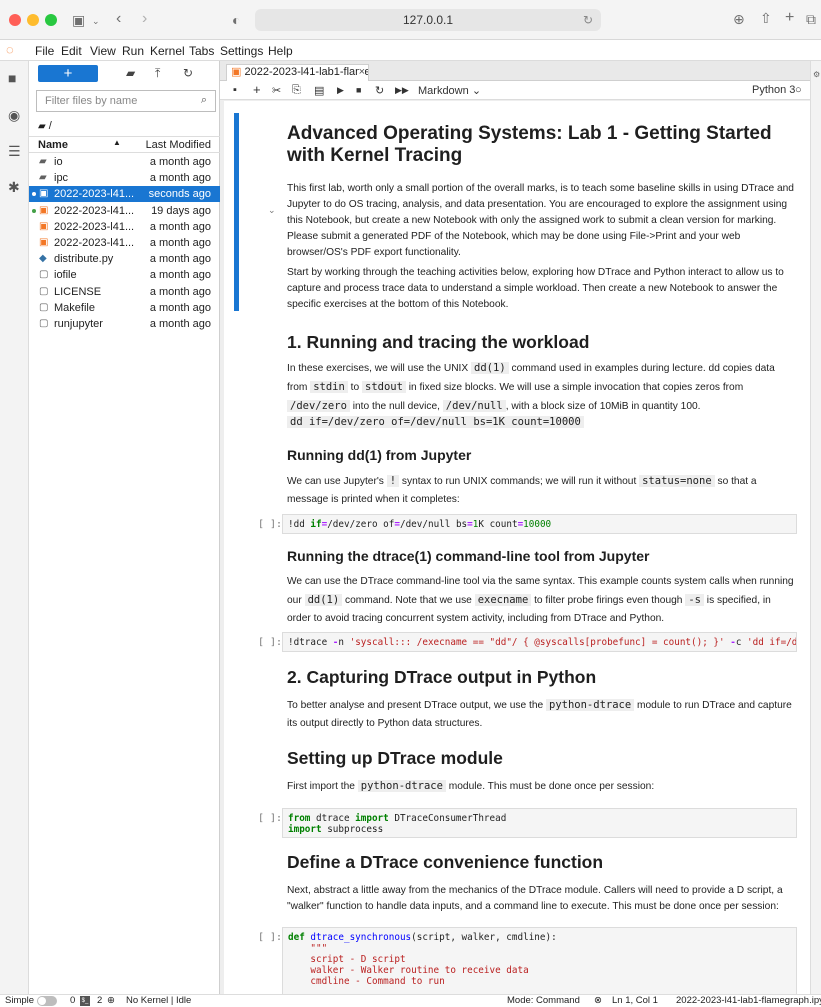  What do you see at coordinates (33, 20) in the screenshot?
I see `minimize-window-button` at bounding box center [33, 20].